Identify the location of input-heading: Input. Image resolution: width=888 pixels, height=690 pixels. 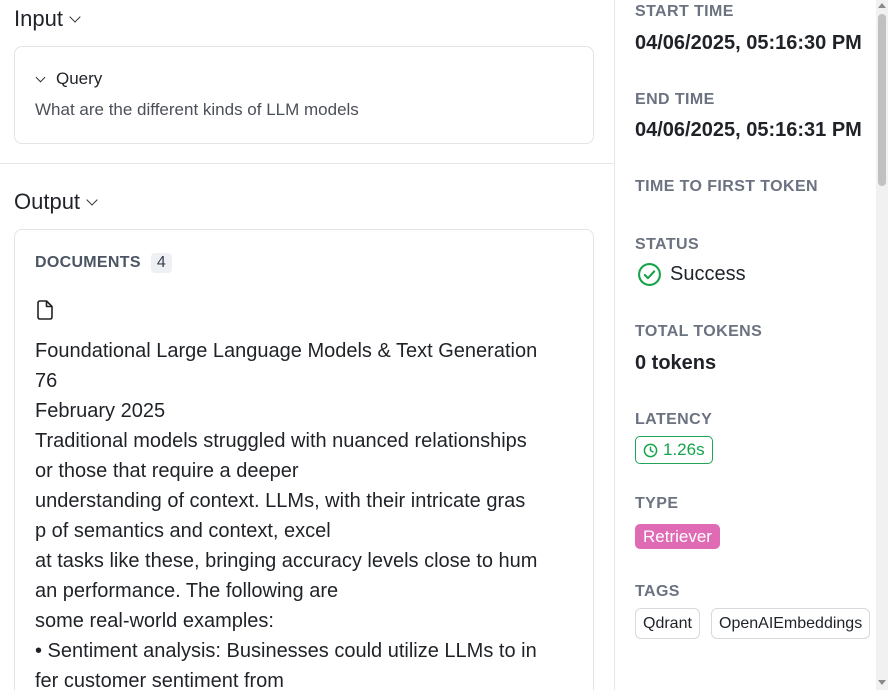
(38, 18).